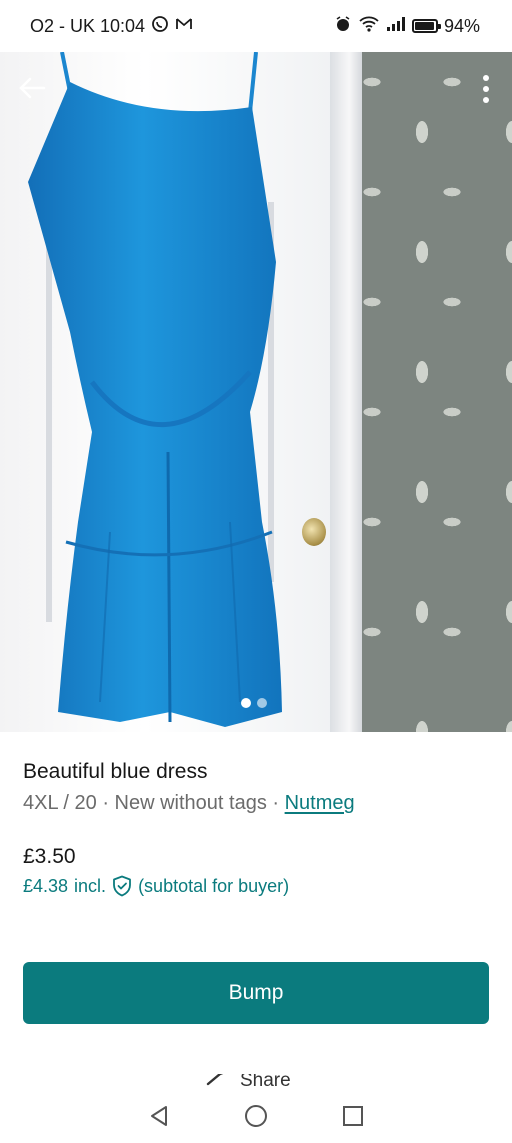 Image resolution: width=512 pixels, height=1143 pixels. What do you see at coordinates (159, 1116) in the screenshot?
I see `nav-back-icon` at bounding box center [159, 1116].